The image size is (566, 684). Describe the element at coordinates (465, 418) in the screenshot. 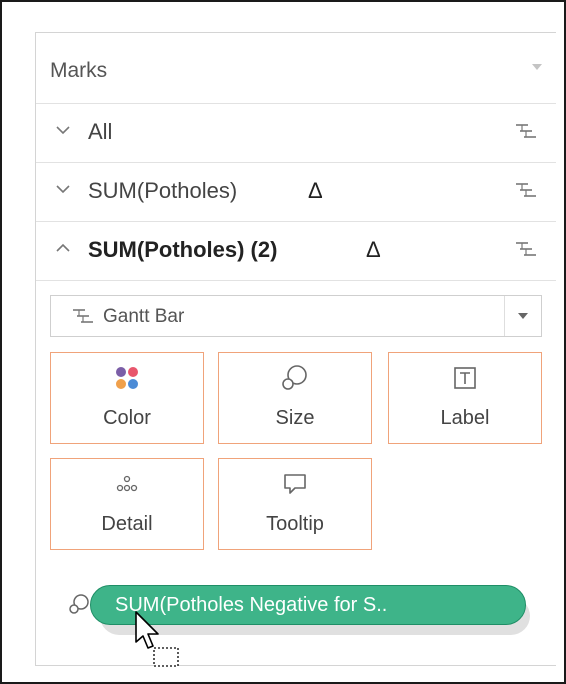

I see `card-label: Label` at that location.